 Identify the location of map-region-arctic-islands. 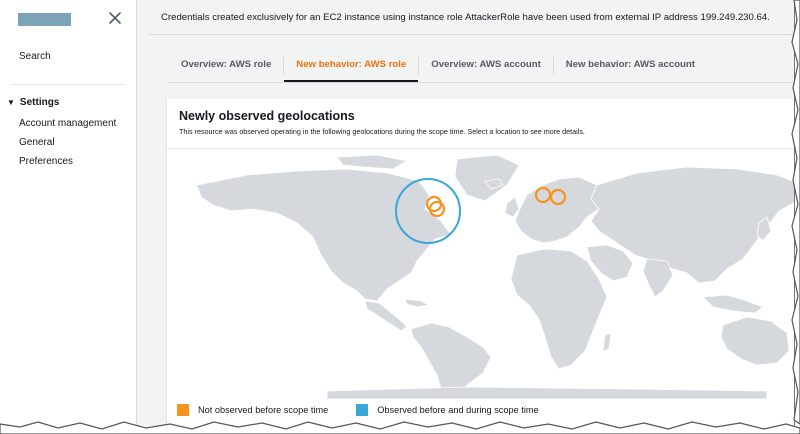
(372, 162).